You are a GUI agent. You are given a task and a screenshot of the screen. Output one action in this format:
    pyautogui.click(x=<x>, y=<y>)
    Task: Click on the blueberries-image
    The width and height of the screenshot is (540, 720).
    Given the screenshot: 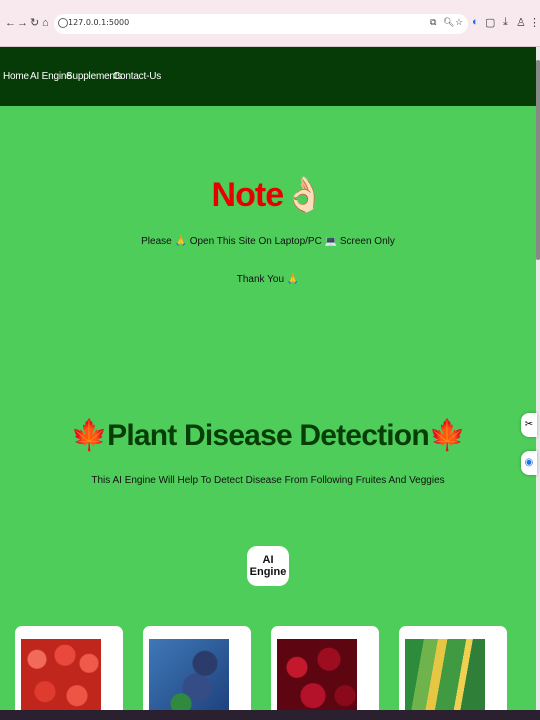 What is the action you would take?
    pyautogui.click(x=189, y=679)
    